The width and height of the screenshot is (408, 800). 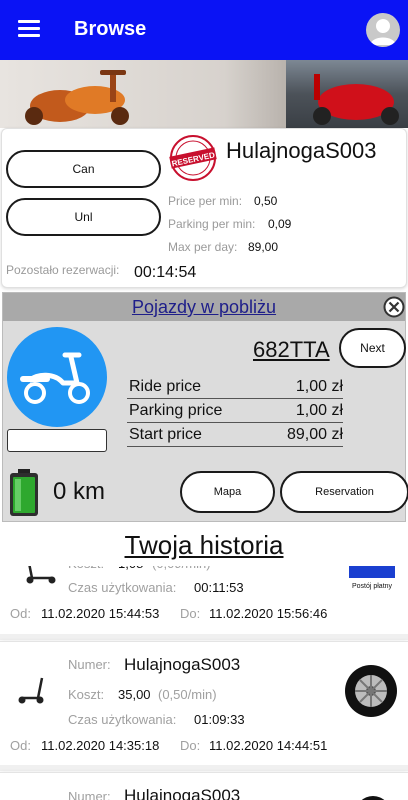 What do you see at coordinates (57, 377) in the screenshot?
I see `scooter-icon` at bounding box center [57, 377].